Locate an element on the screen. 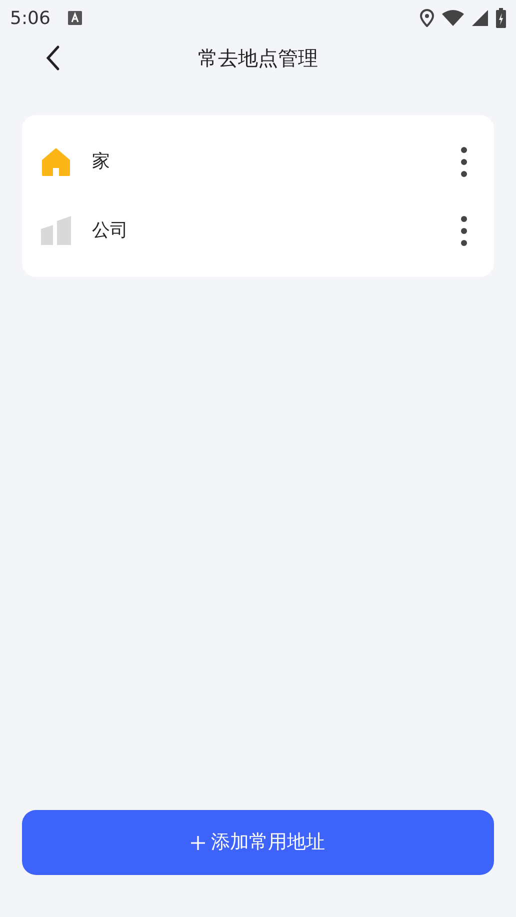 The width and height of the screenshot is (516, 917). place-name: 公司 is located at coordinates (110, 231).